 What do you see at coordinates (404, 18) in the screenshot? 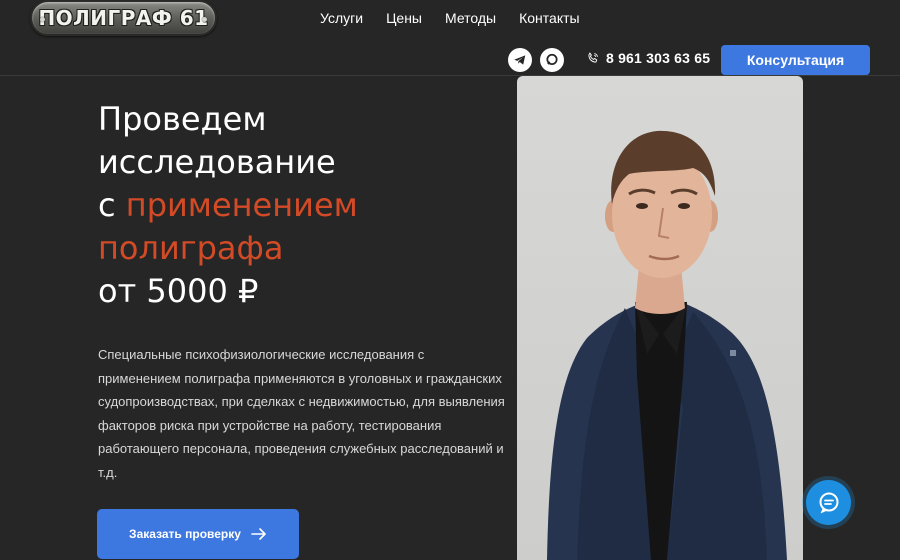
I see `nav-item-prices: Цены` at bounding box center [404, 18].